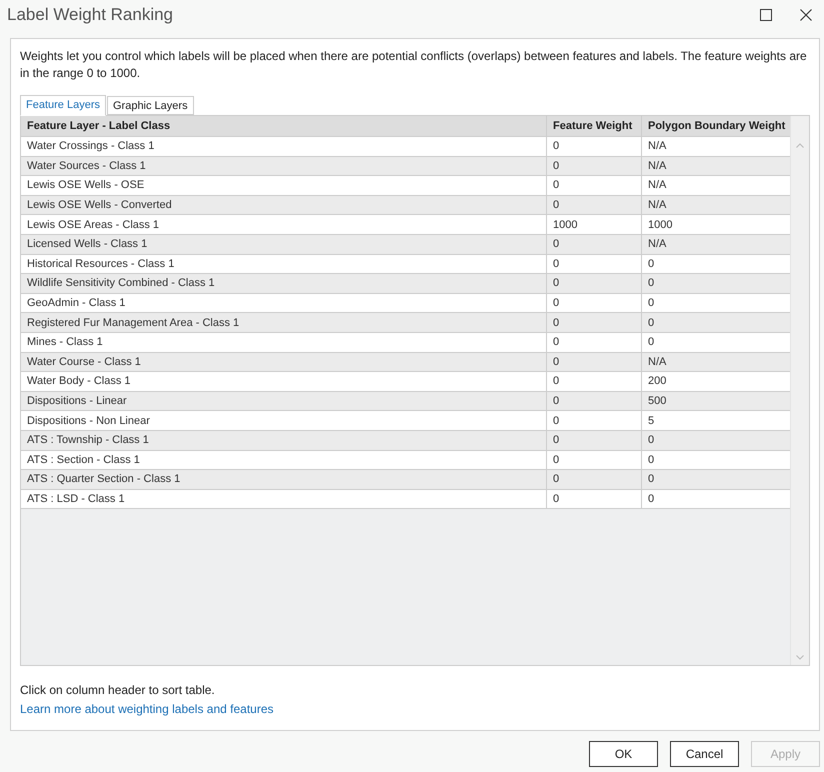  What do you see at coordinates (800, 657) in the screenshot?
I see `scroll-down-icon` at bounding box center [800, 657].